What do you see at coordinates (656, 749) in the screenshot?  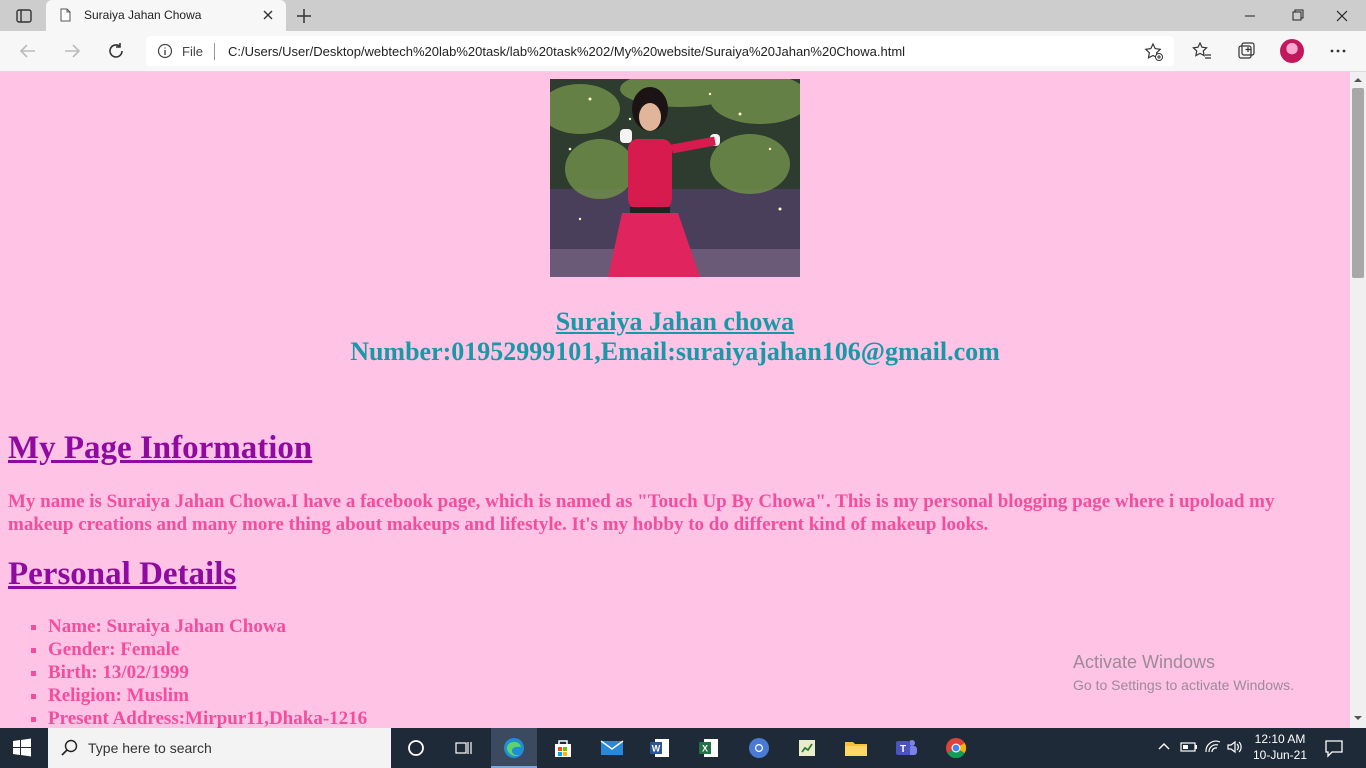 I see `svg-text: W` at bounding box center [656, 749].